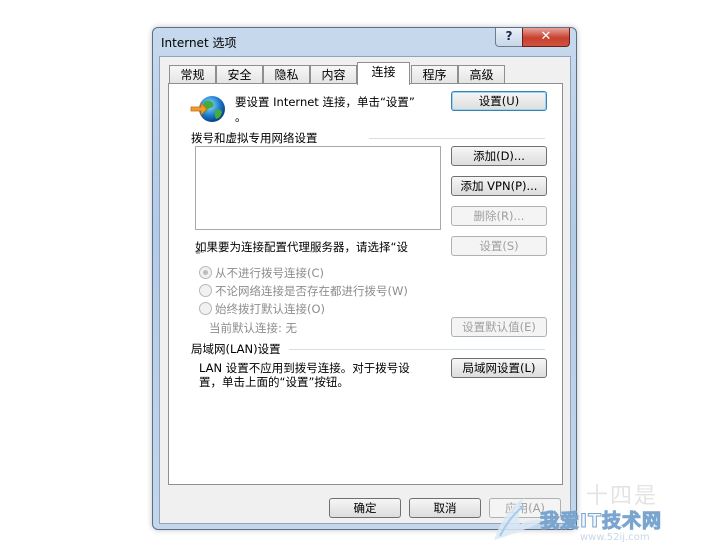  What do you see at coordinates (546, 37) in the screenshot?
I see `close-button: ✕` at bounding box center [546, 37].